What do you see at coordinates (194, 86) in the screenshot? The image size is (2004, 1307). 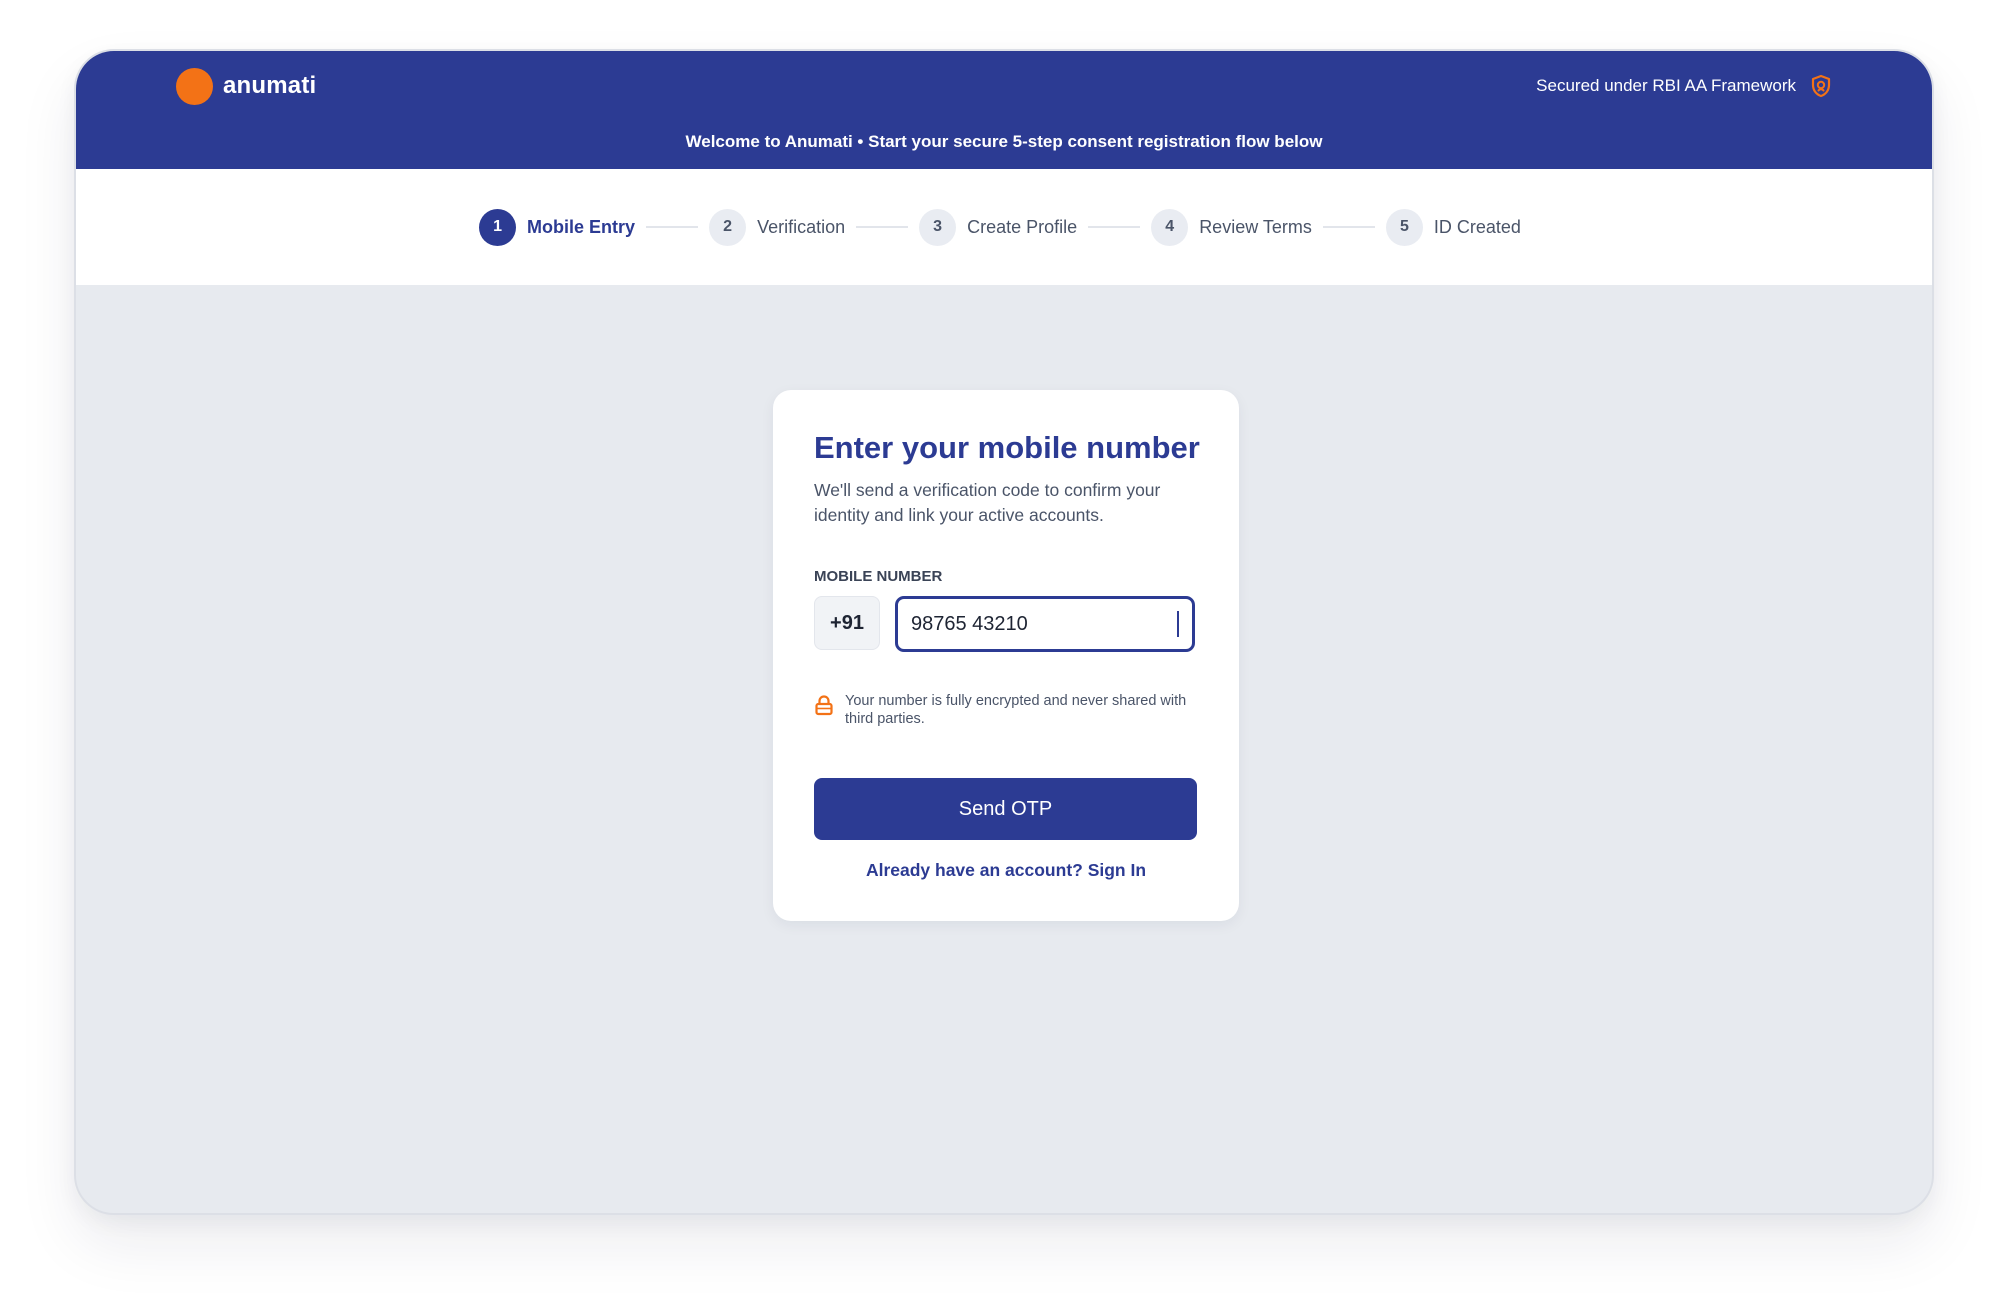 I see `brand-logo-icon` at bounding box center [194, 86].